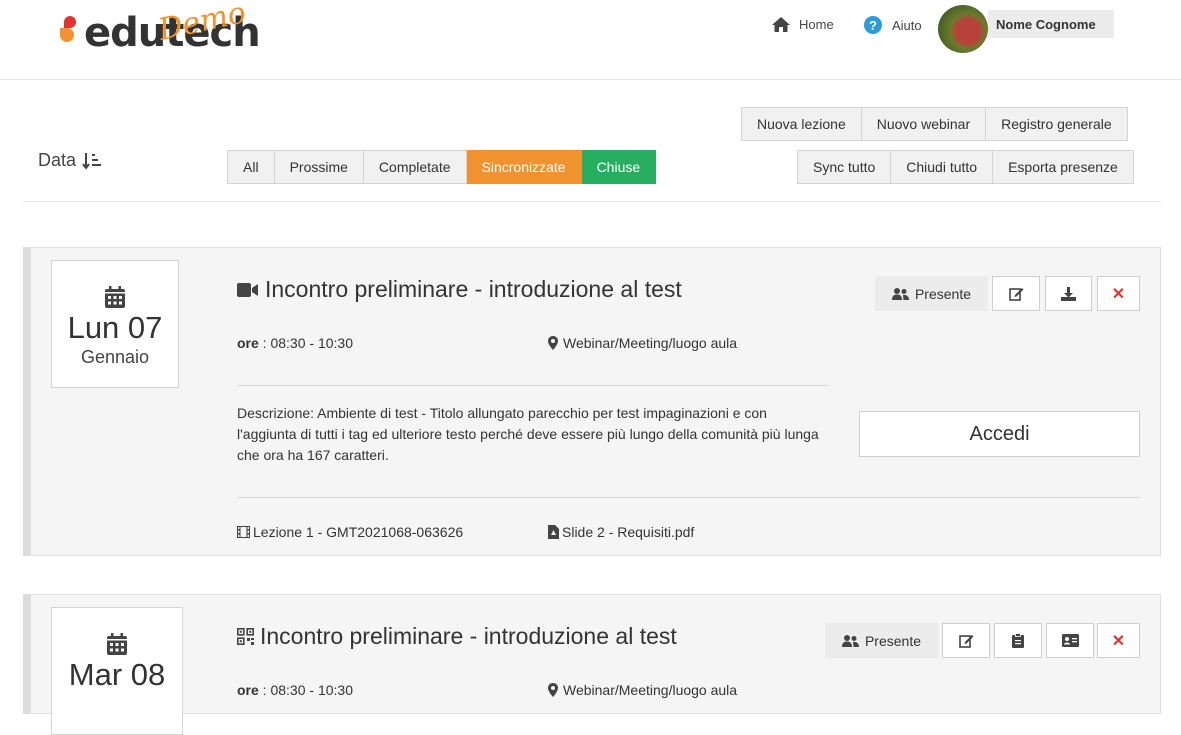 This screenshot has height=735, width=1181. I want to click on toolbar-divider, so click(592, 201).